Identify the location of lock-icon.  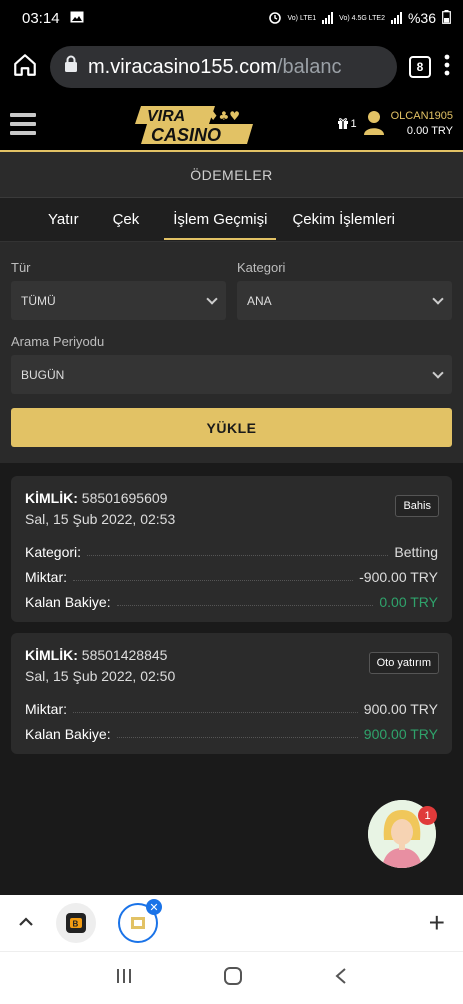
(71, 67).